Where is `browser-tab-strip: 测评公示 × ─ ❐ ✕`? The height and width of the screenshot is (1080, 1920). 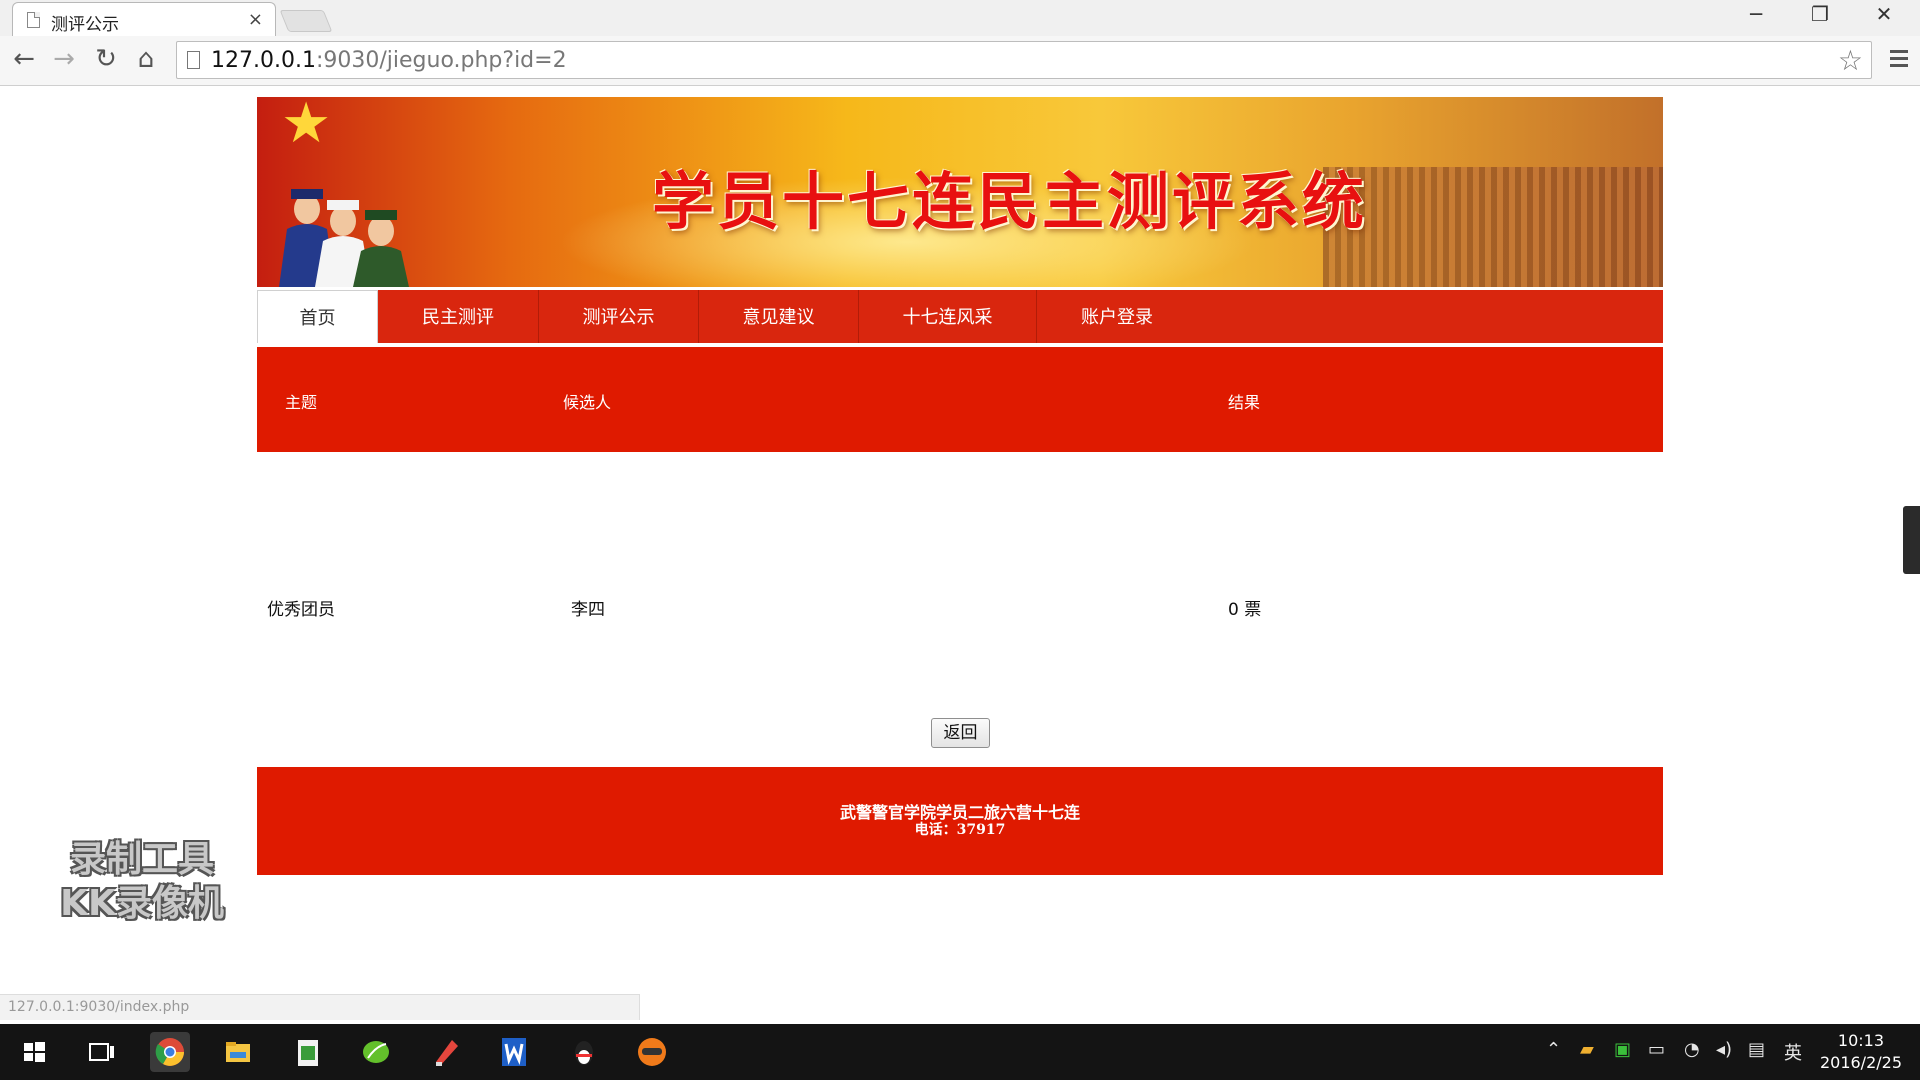 browser-tab-strip: 测评公示 × ─ ❐ ✕ is located at coordinates (960, 18).